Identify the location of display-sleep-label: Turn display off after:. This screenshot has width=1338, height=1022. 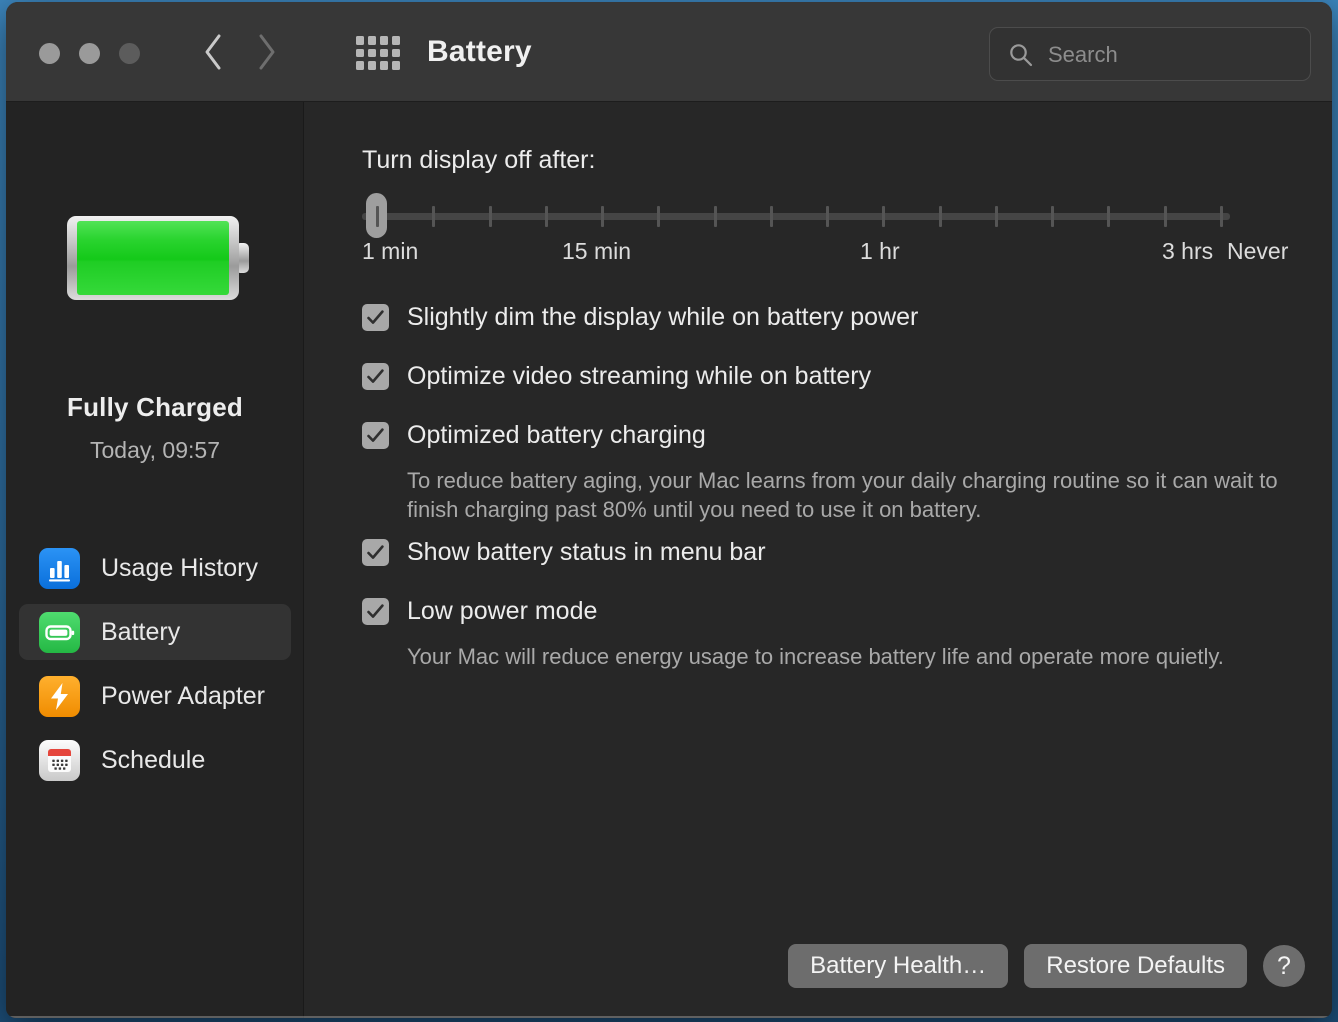
(479, 160).